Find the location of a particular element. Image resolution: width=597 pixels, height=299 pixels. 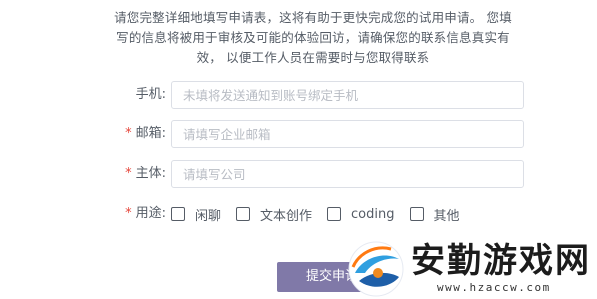

purpose-option-chat: 闲聊 is located at coordinates (196, 214).